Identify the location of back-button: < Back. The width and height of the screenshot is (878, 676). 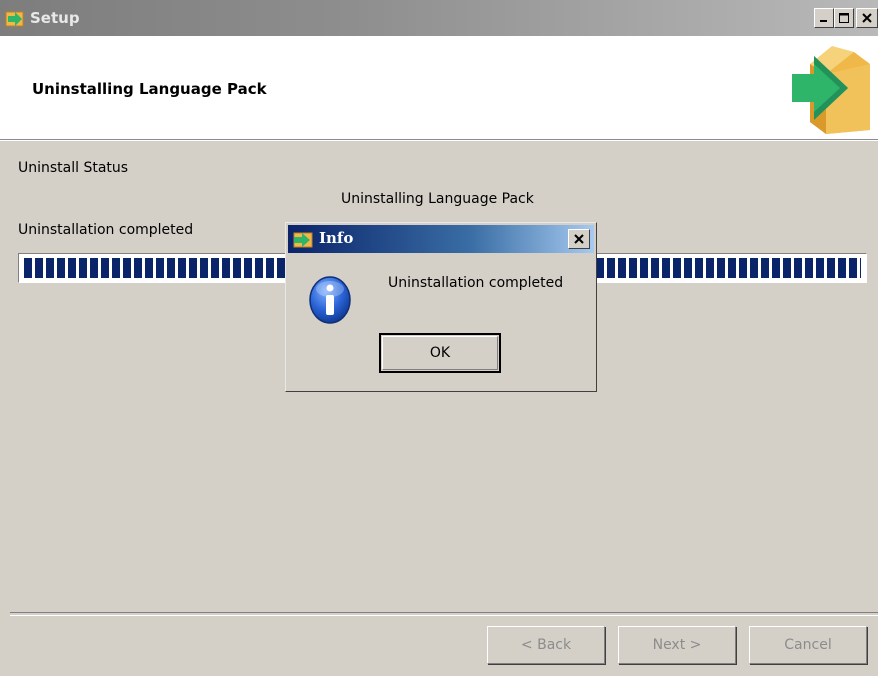
(546, 645).